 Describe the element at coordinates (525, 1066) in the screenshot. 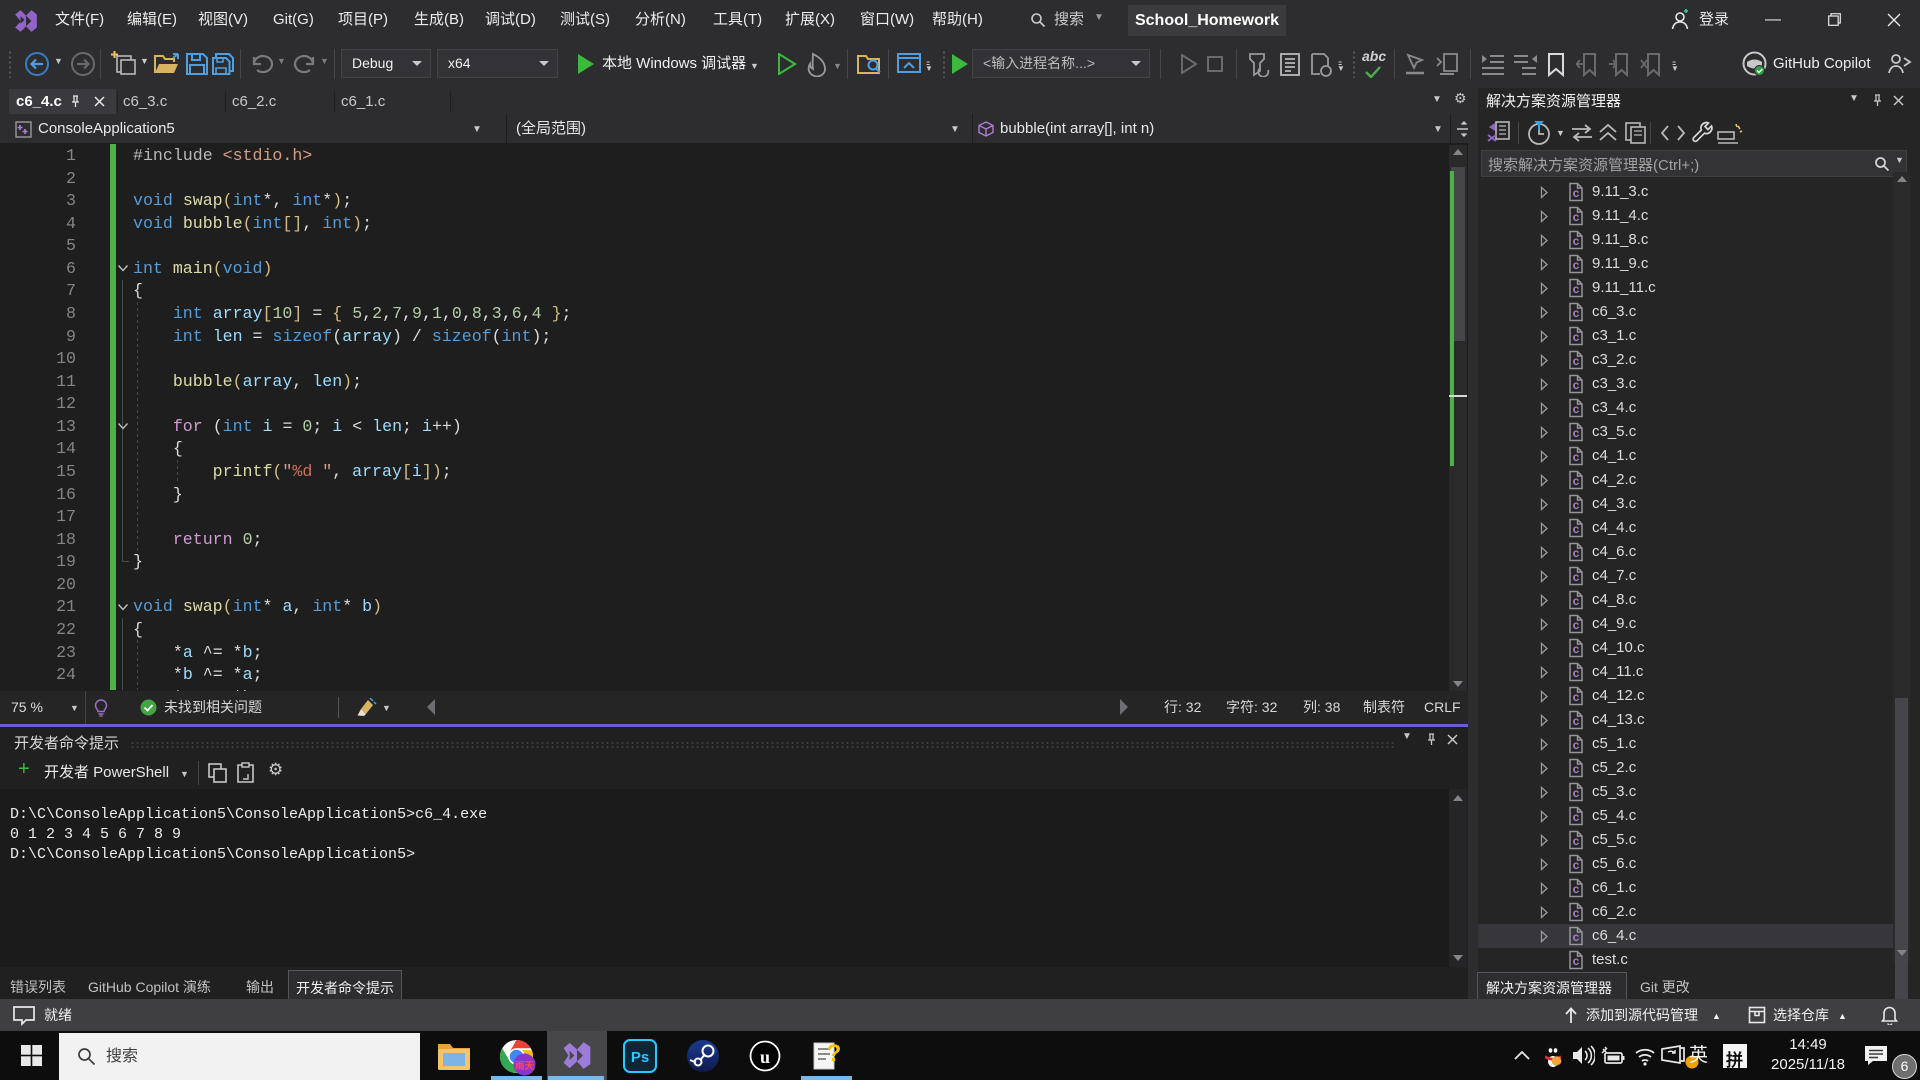

I see `svg-text: 雨天` at that location.